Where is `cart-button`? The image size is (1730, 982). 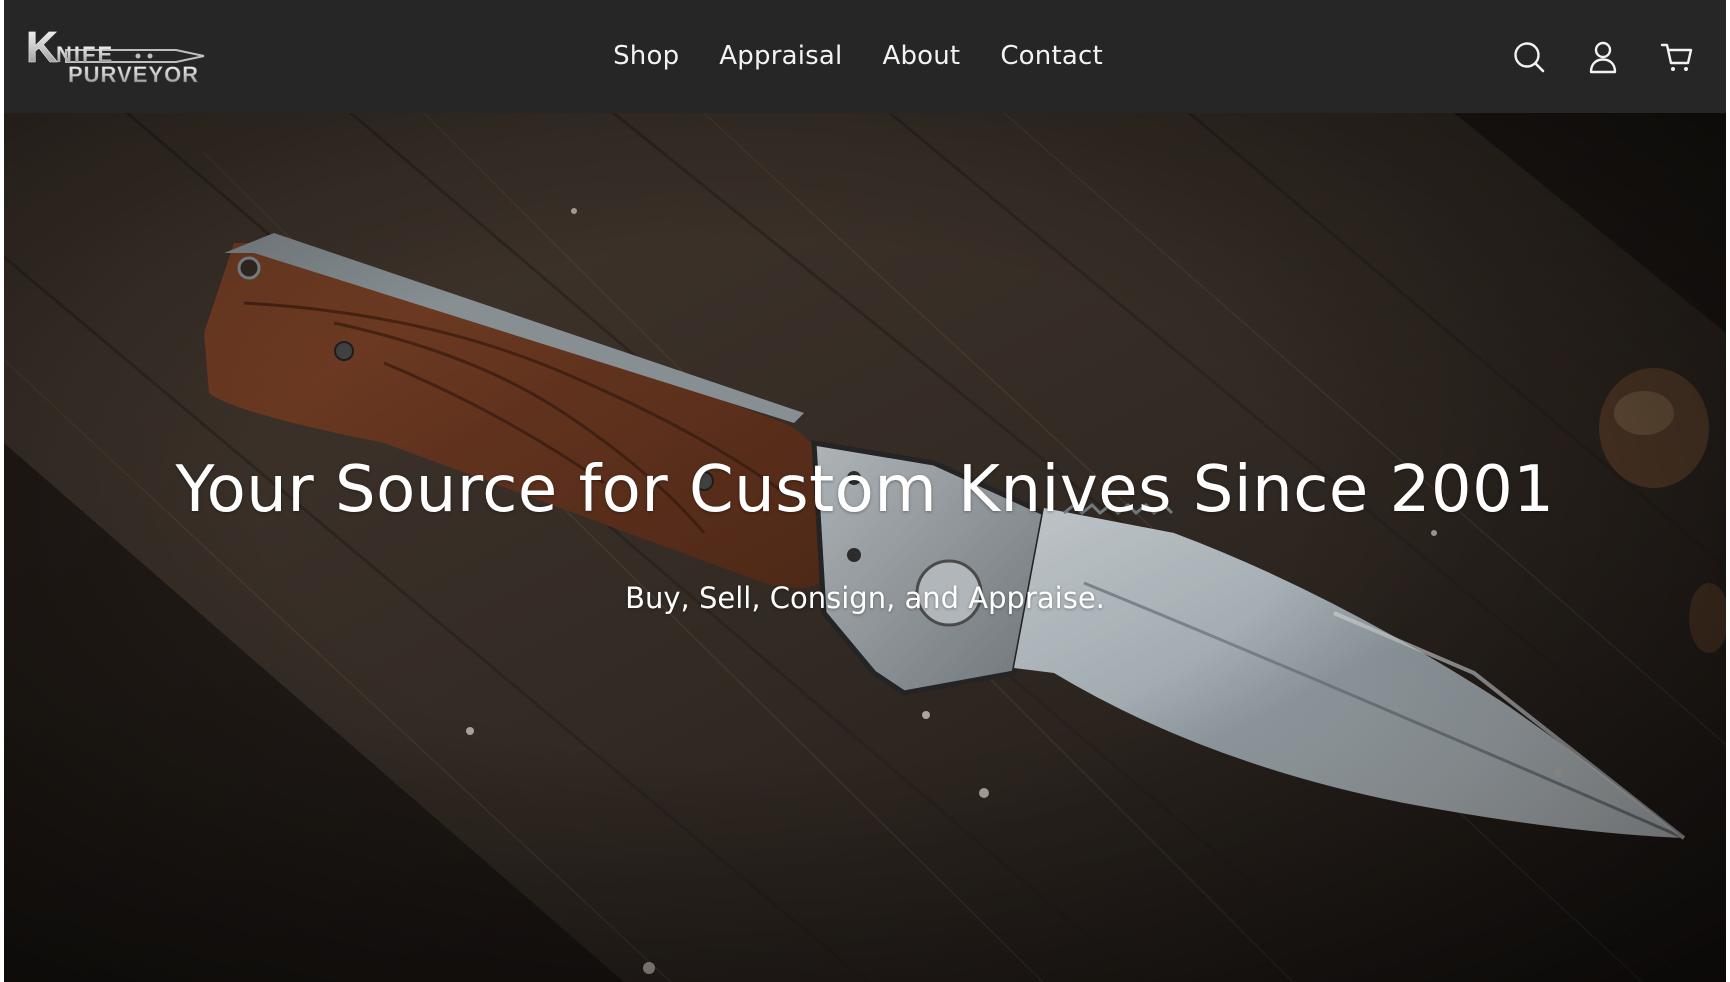
cart-button is located at coordinates (1677, 57).